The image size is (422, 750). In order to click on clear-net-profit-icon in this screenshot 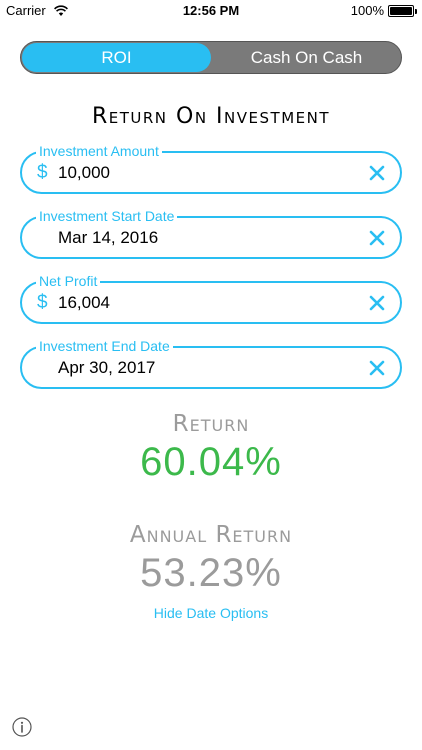, I will do `click(377, 303)`.